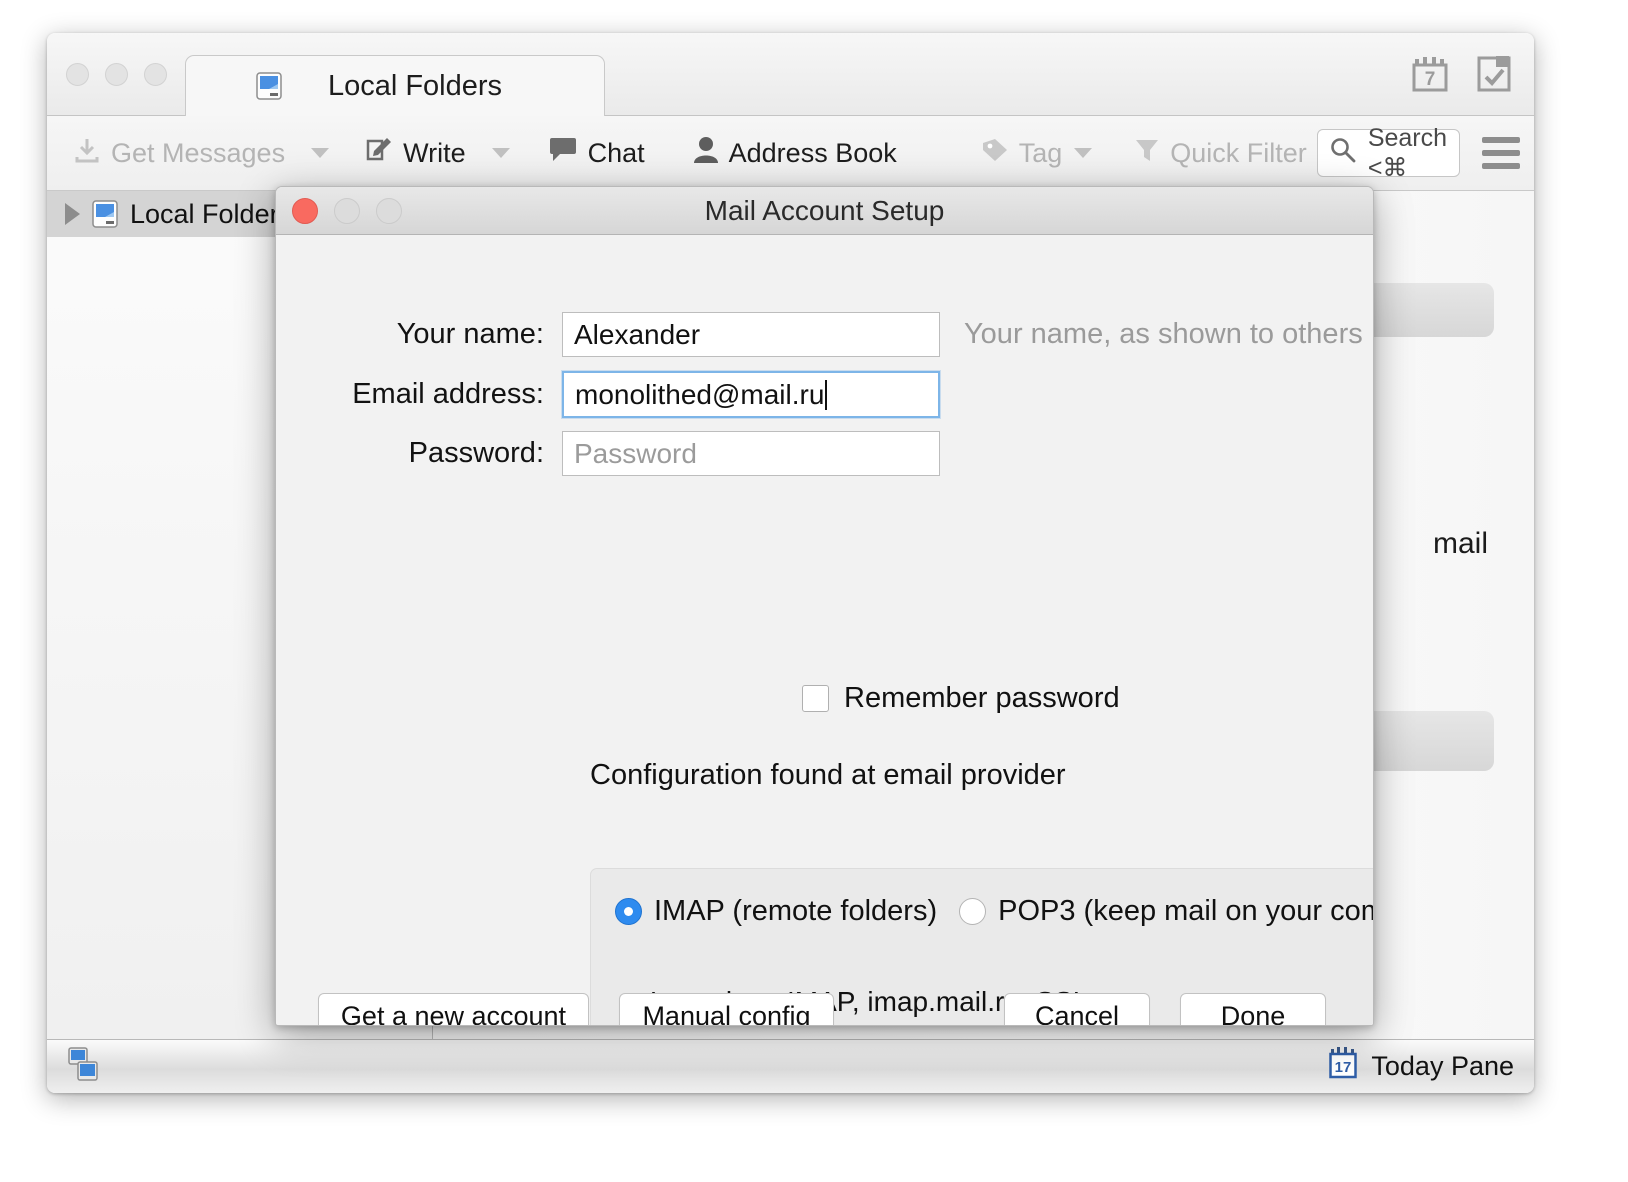 Image resolution: width=1628 pixels, height=1182 pixels. I want to click on hamburger-menu-icon, so click(1501, 153).